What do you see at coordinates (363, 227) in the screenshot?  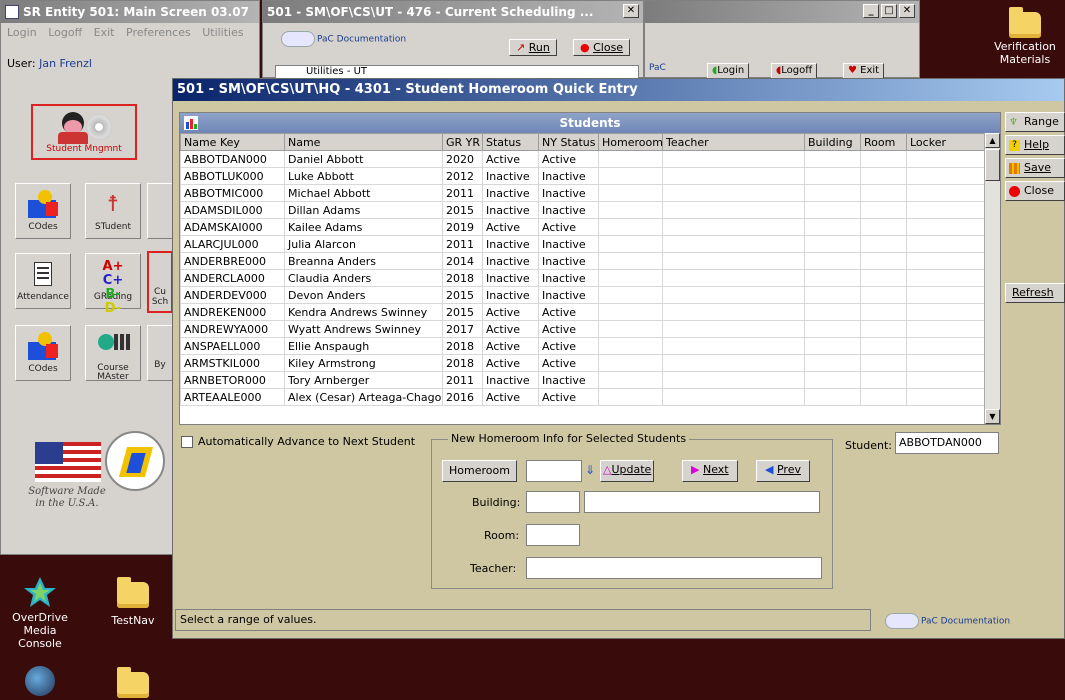 I see `table-cell: Kailee Adams` at bounding box center [363, 227].